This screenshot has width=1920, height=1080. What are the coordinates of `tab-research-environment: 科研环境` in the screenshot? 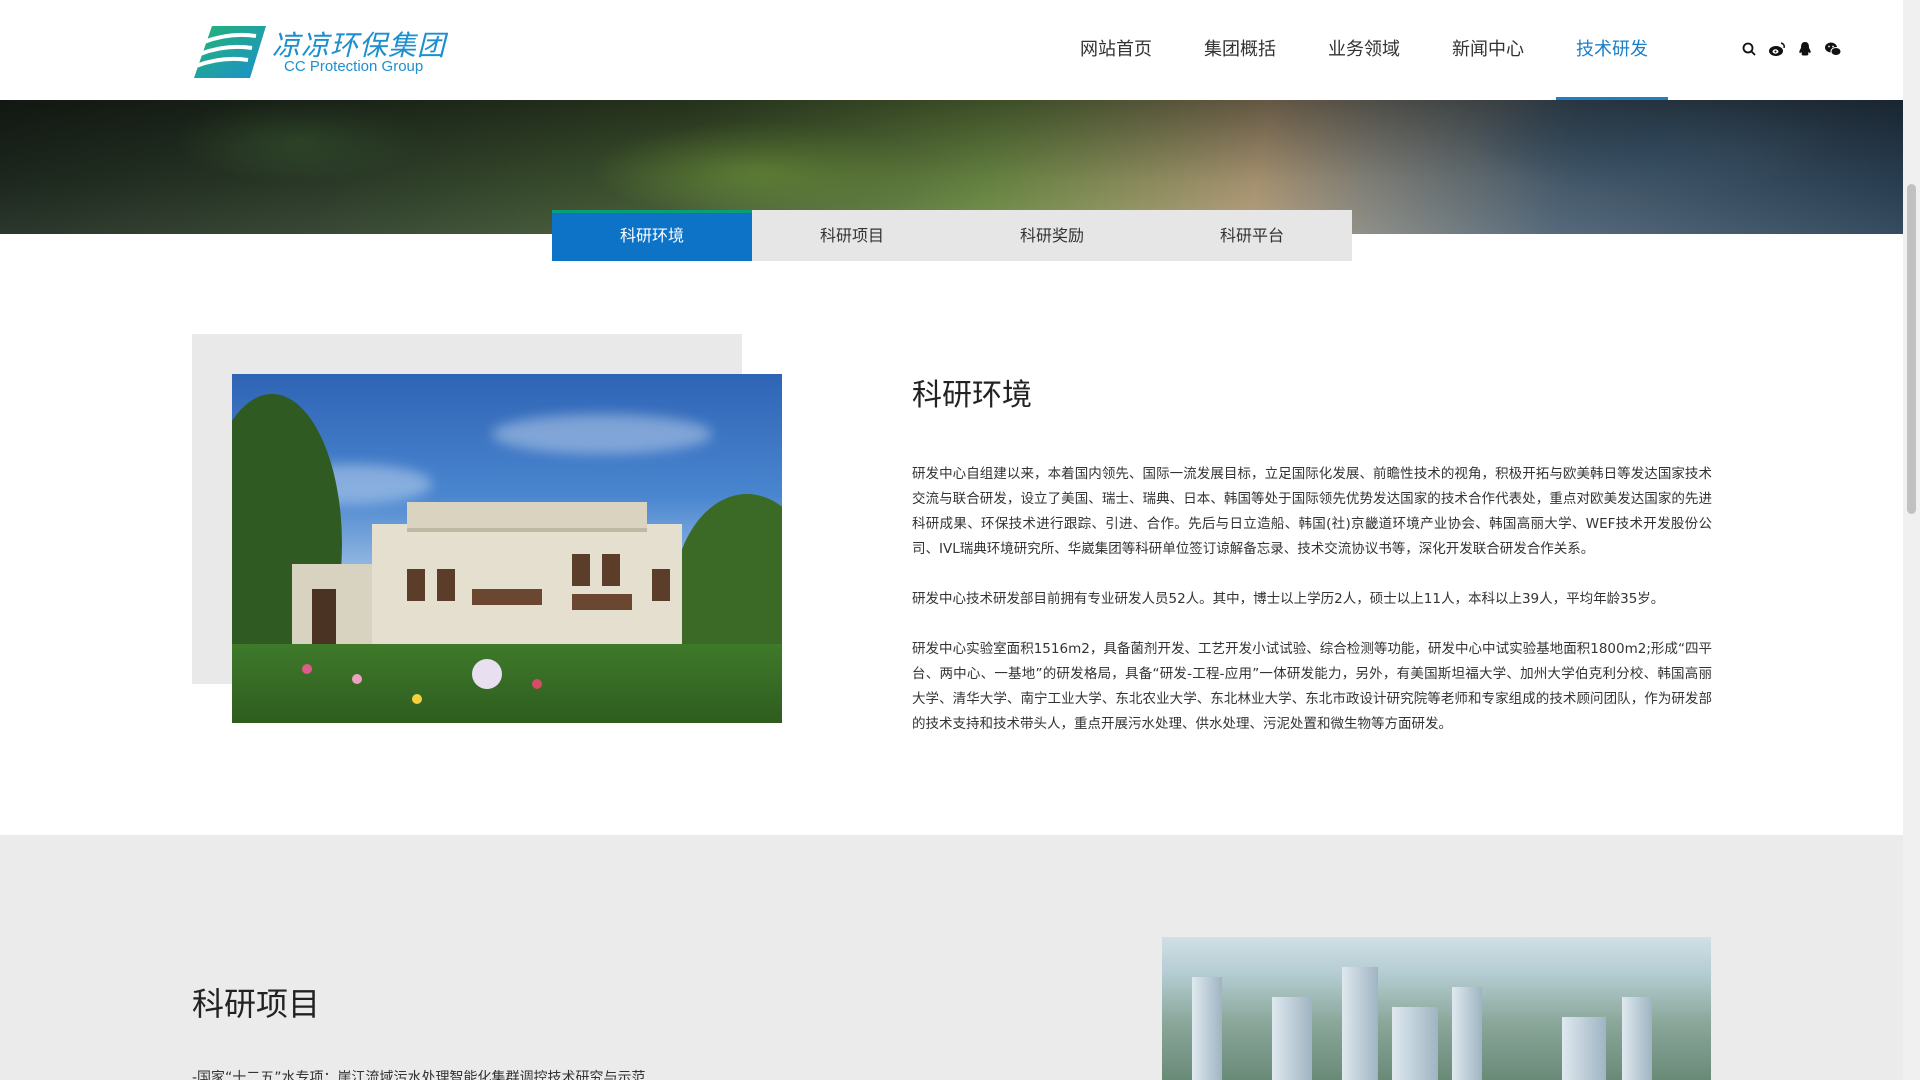 It's located at (652, 235).